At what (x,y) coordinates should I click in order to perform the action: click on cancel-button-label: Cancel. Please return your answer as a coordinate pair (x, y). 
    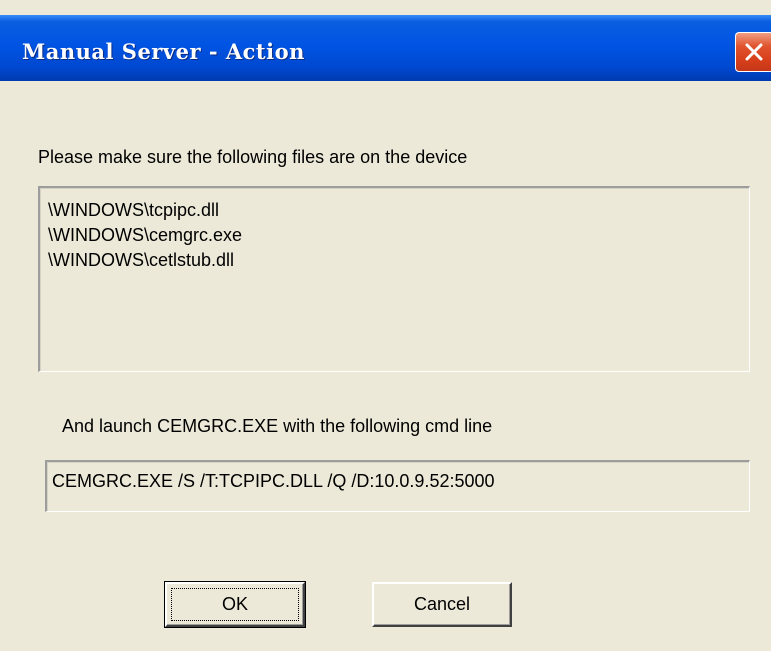
    Looking at the image, I should click on (442, 604).